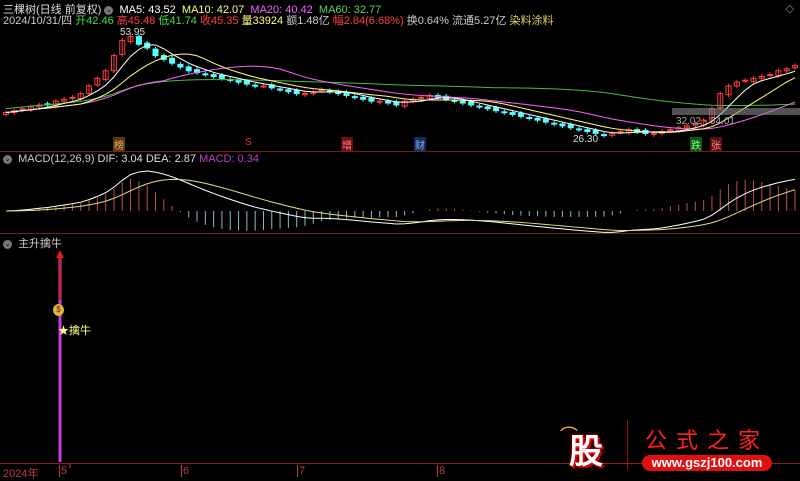 The width and height of the screenshot is (800, 481). I want to click on watermark-name: 公式之家, so click(707, 441).